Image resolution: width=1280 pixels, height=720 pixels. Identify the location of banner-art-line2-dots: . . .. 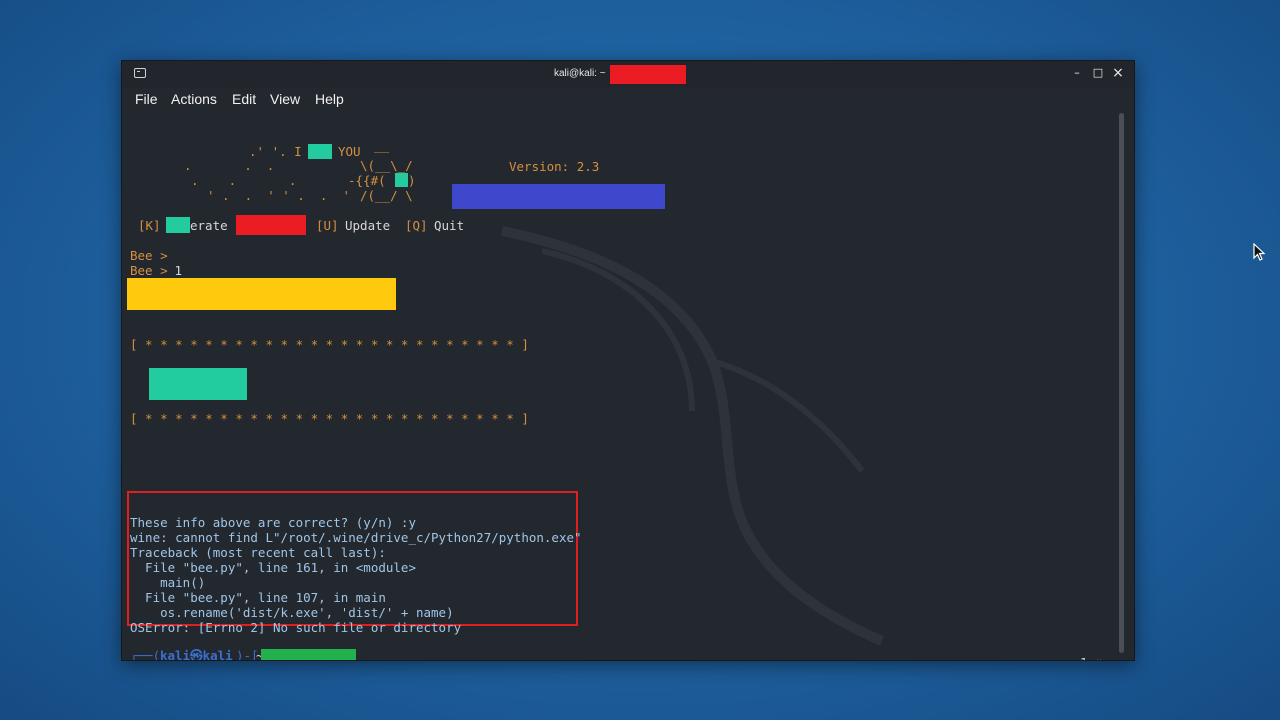
(229, 165).